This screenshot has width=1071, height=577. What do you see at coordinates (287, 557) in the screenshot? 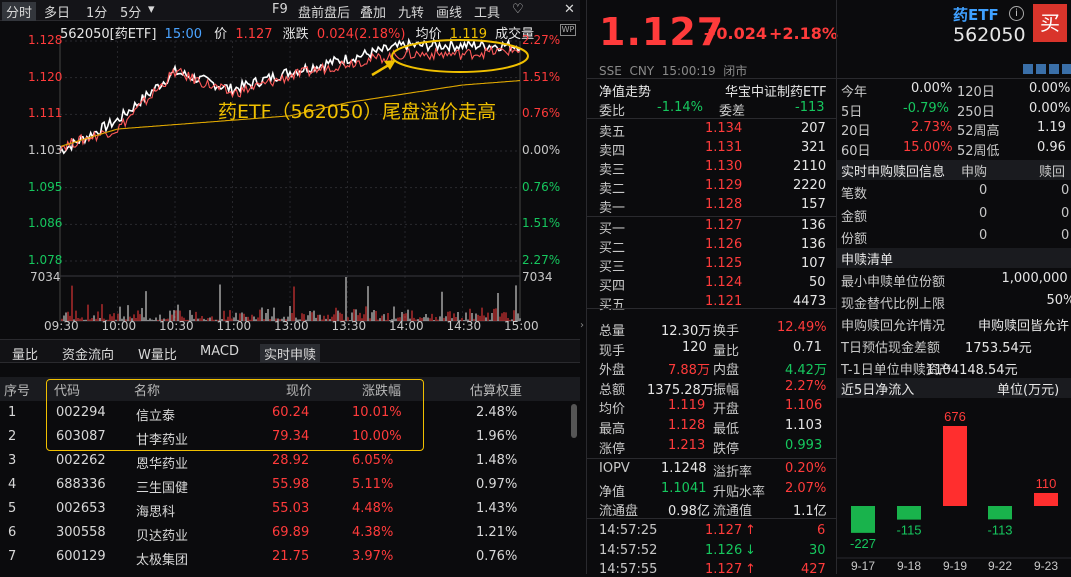
I see `table-row: 7600129太极集团21.753.97%0.76%` at bounding box center [287, 557].